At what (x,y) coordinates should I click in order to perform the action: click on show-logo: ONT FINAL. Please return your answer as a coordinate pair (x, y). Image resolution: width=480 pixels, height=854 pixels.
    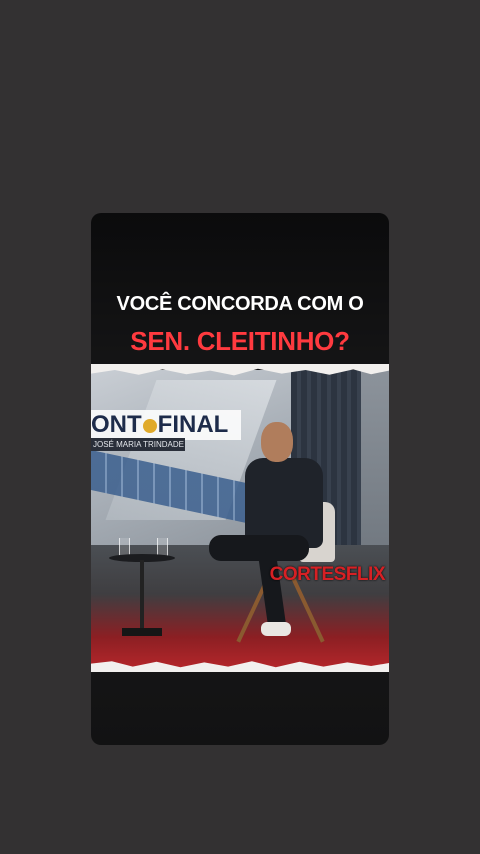
    Looking at the image, I should click on (166, 425).